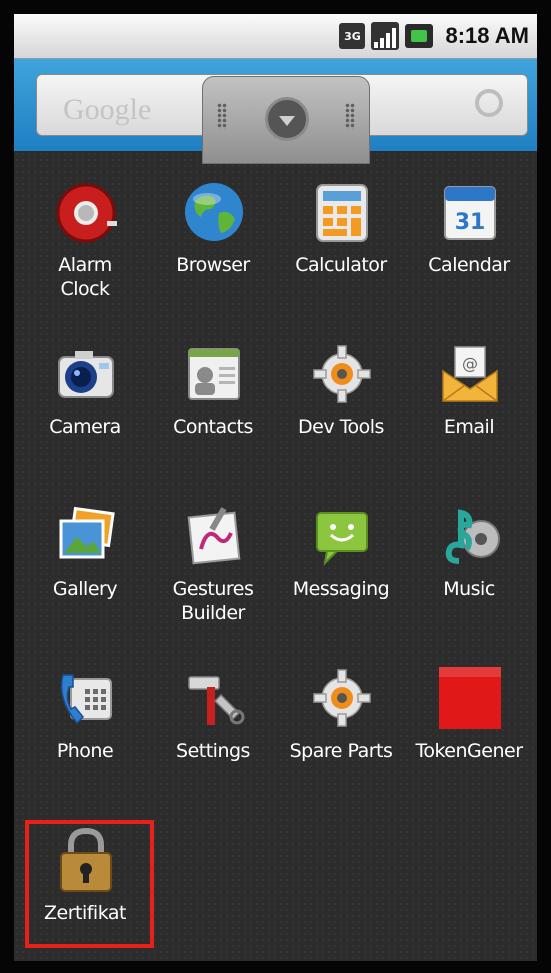  I want to click on app-music: Music, so click(469, 578).